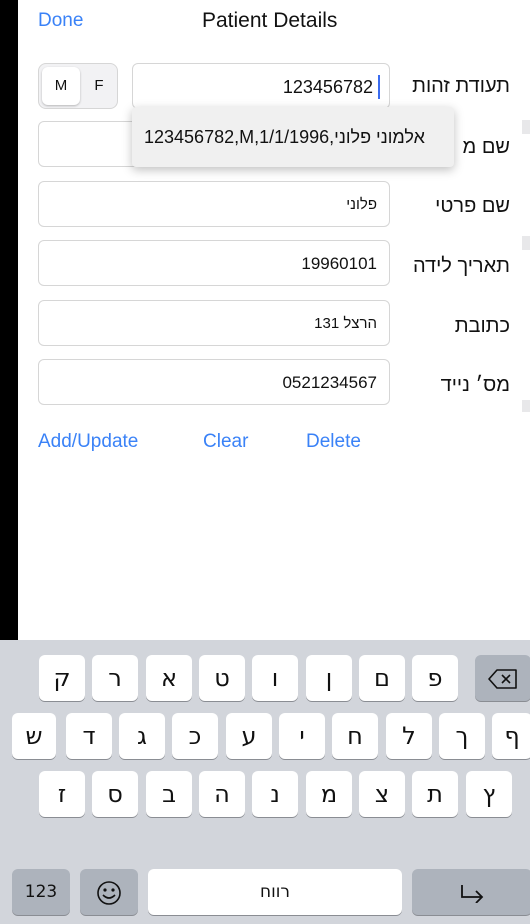 This screenshot has height=924, width=530. Describe the element at coordinates (339, 263) in the screenshot. I see `dob-value: 19960101` at that location.